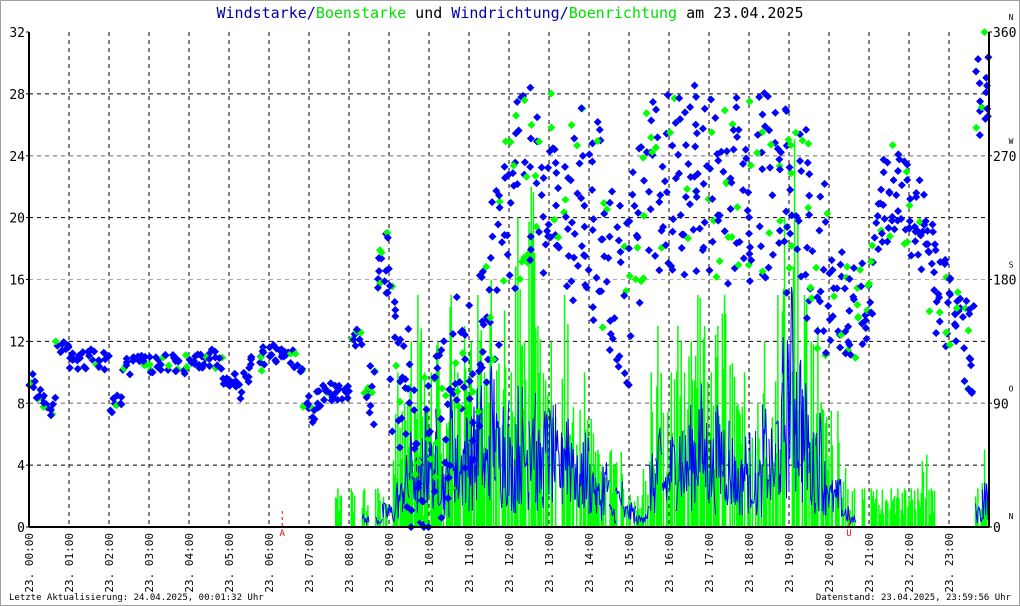  What do you see at coordinates (21, 466) in the screenshot?
I see `y-tick-label: 4` at bounding box center [21, 466].